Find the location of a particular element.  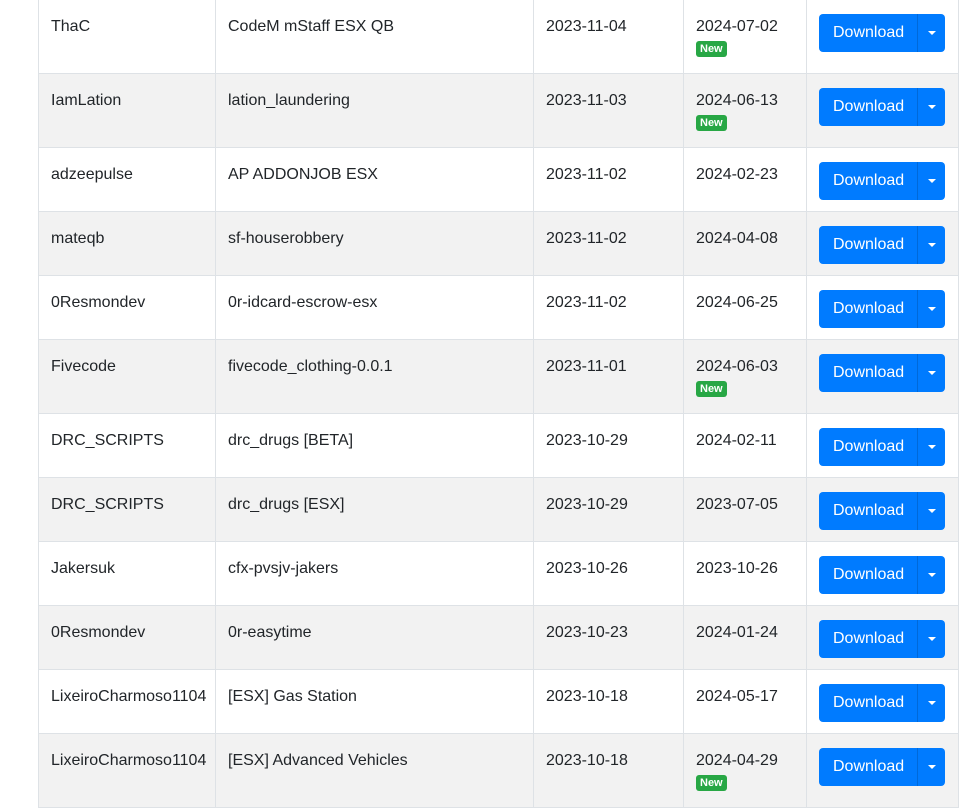

updated-date-cell: 2024-06-03 New is located at coordinates (745, 376).